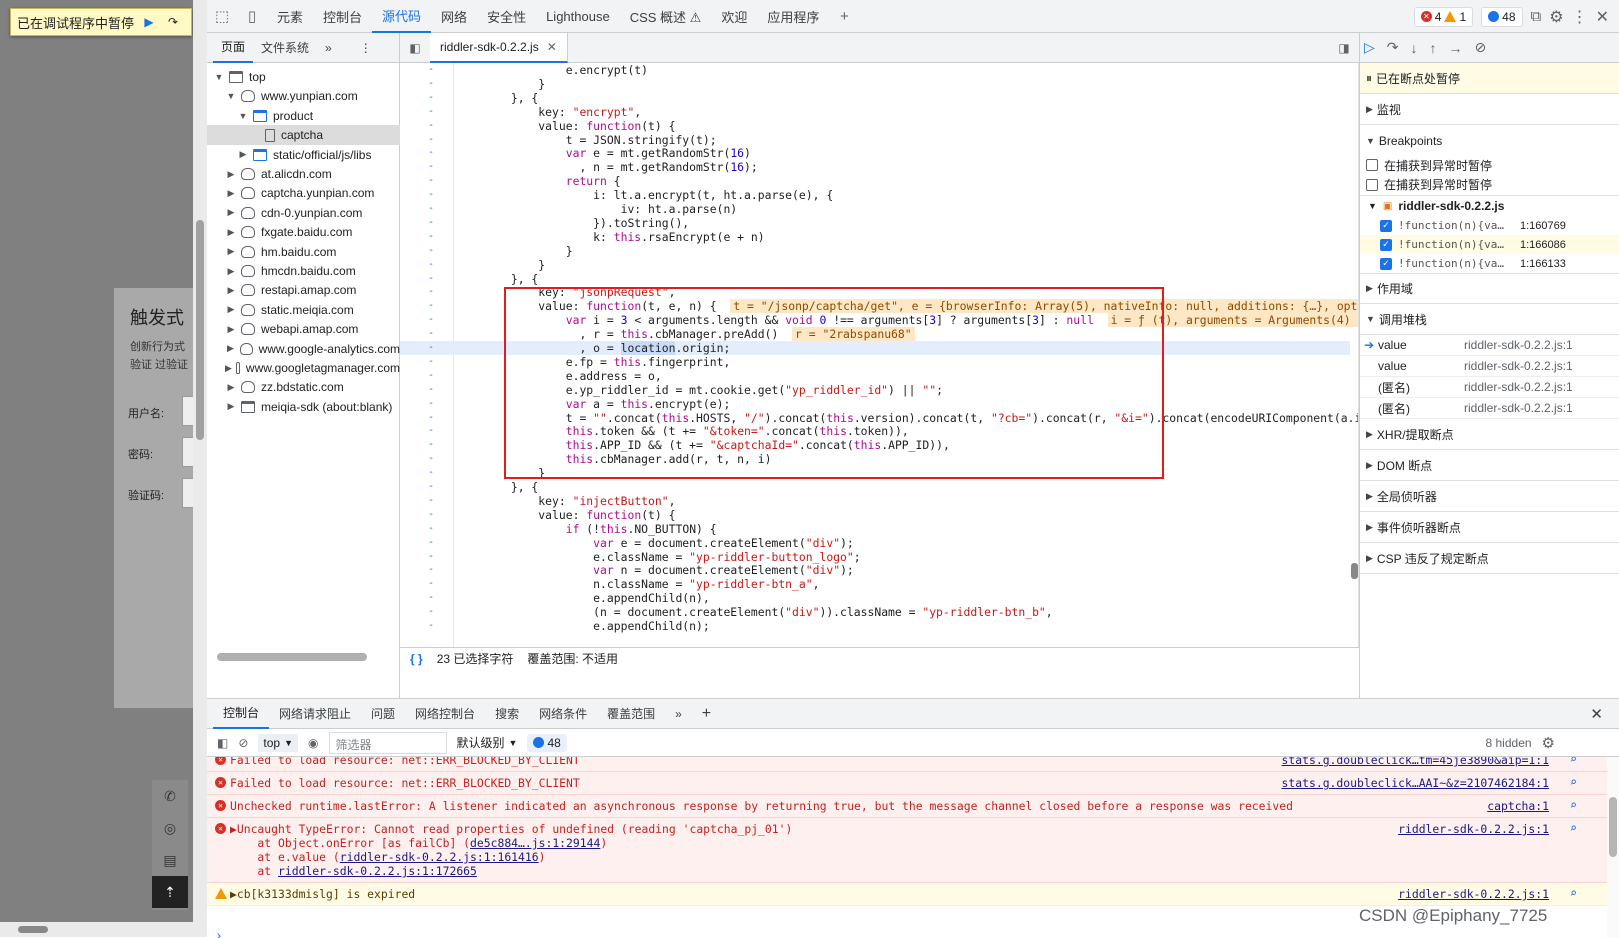 The width and height of the screenshot is (1619, 938). What do you see at coordinates (1489, 496) in the screenshot?
I see `sidebar-section: ▶ 全局侦听器` at bounding box center [1489, 496].